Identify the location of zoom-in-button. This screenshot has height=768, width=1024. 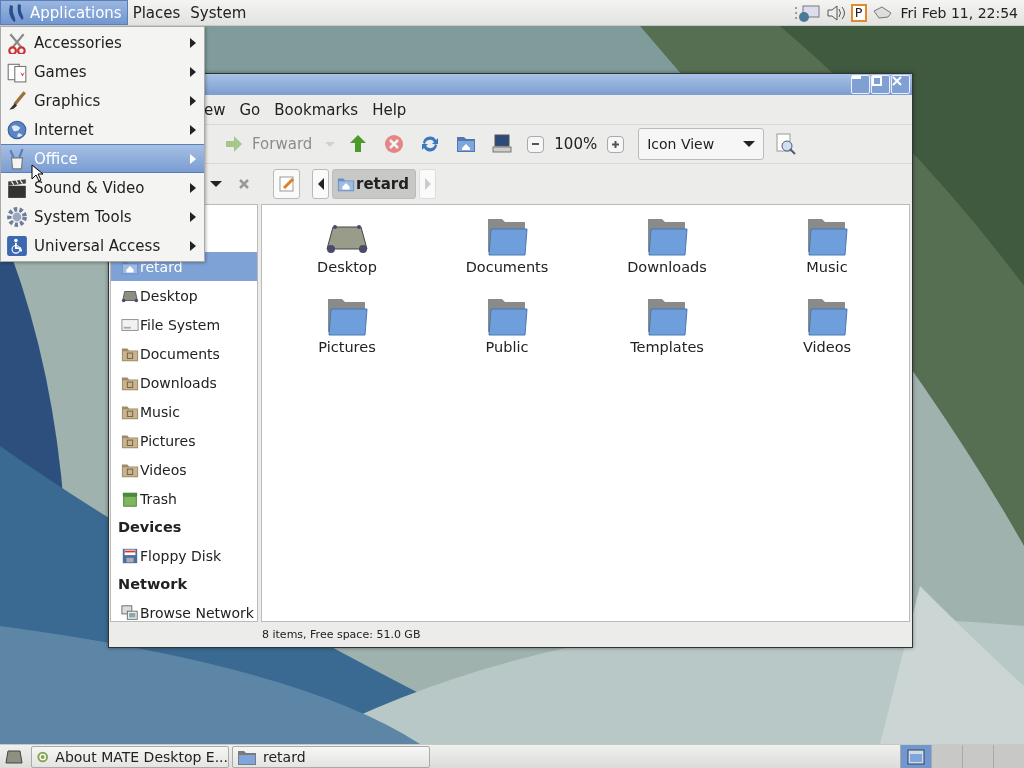
(616, 144).